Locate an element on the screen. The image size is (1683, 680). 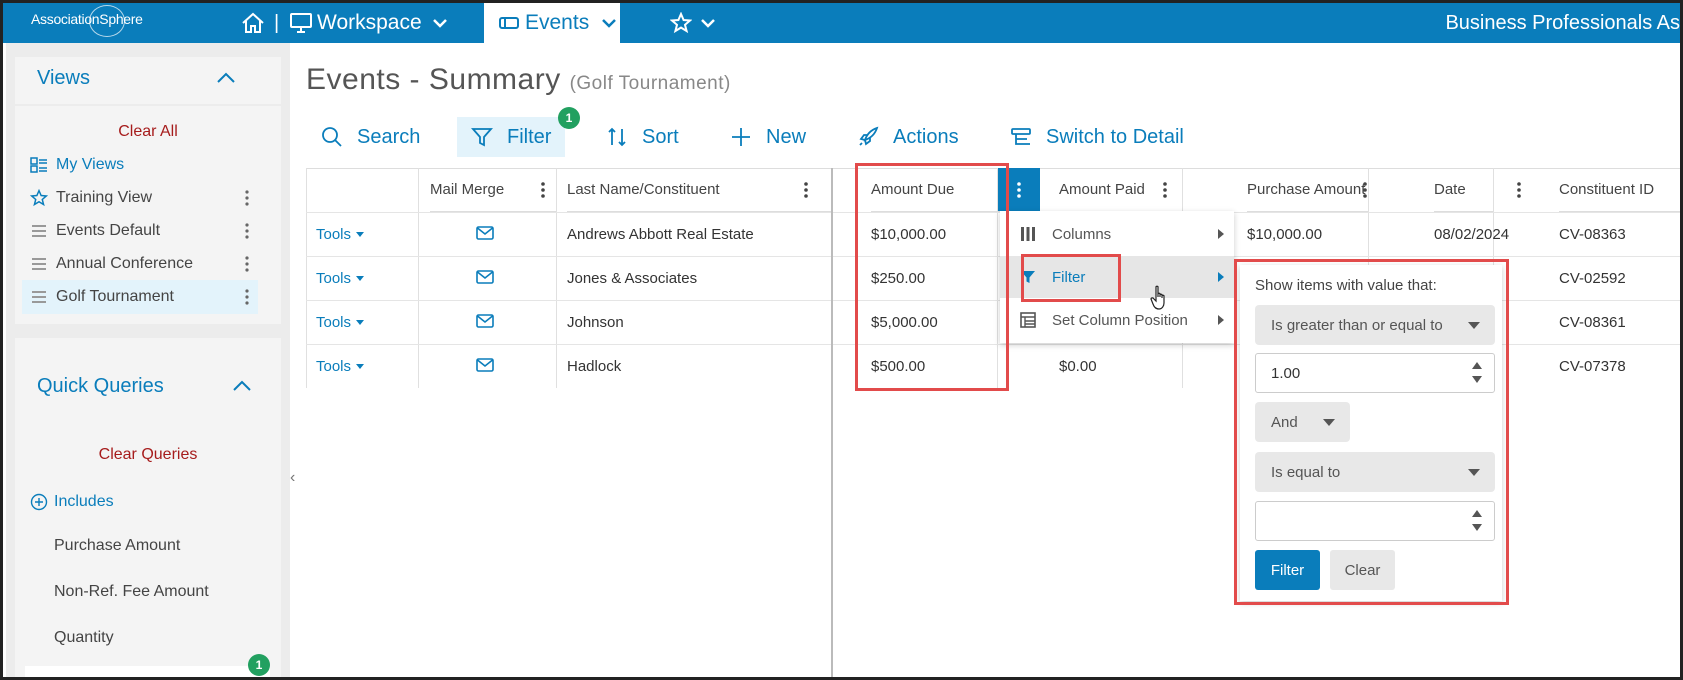
chevron-down-icon is located at coordinates (439, 23).